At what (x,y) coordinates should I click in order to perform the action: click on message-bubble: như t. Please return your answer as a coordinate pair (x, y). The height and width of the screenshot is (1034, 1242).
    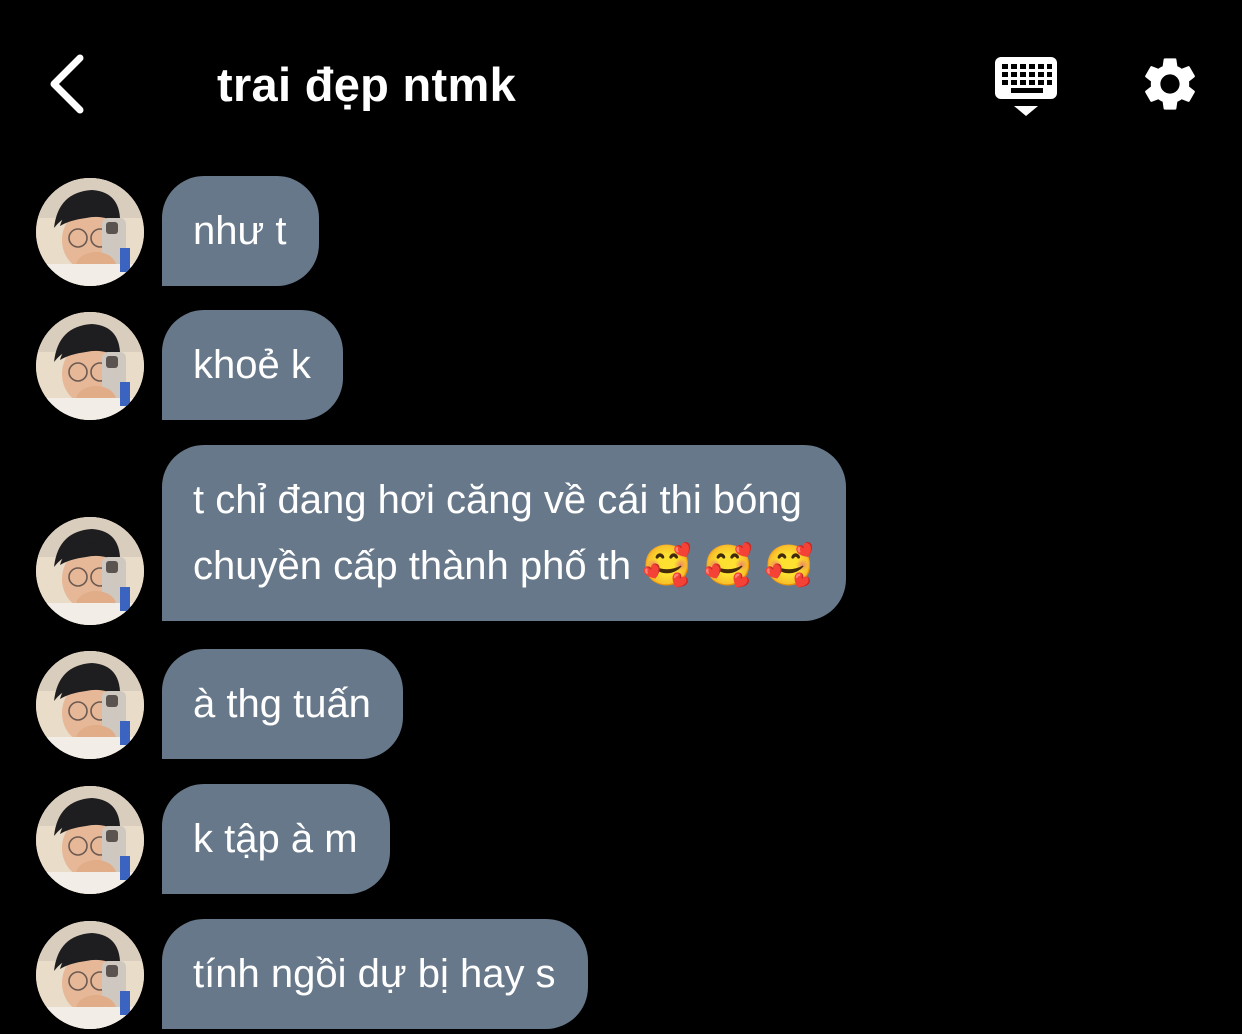
    Looking at the image, I should click on (240, 231).